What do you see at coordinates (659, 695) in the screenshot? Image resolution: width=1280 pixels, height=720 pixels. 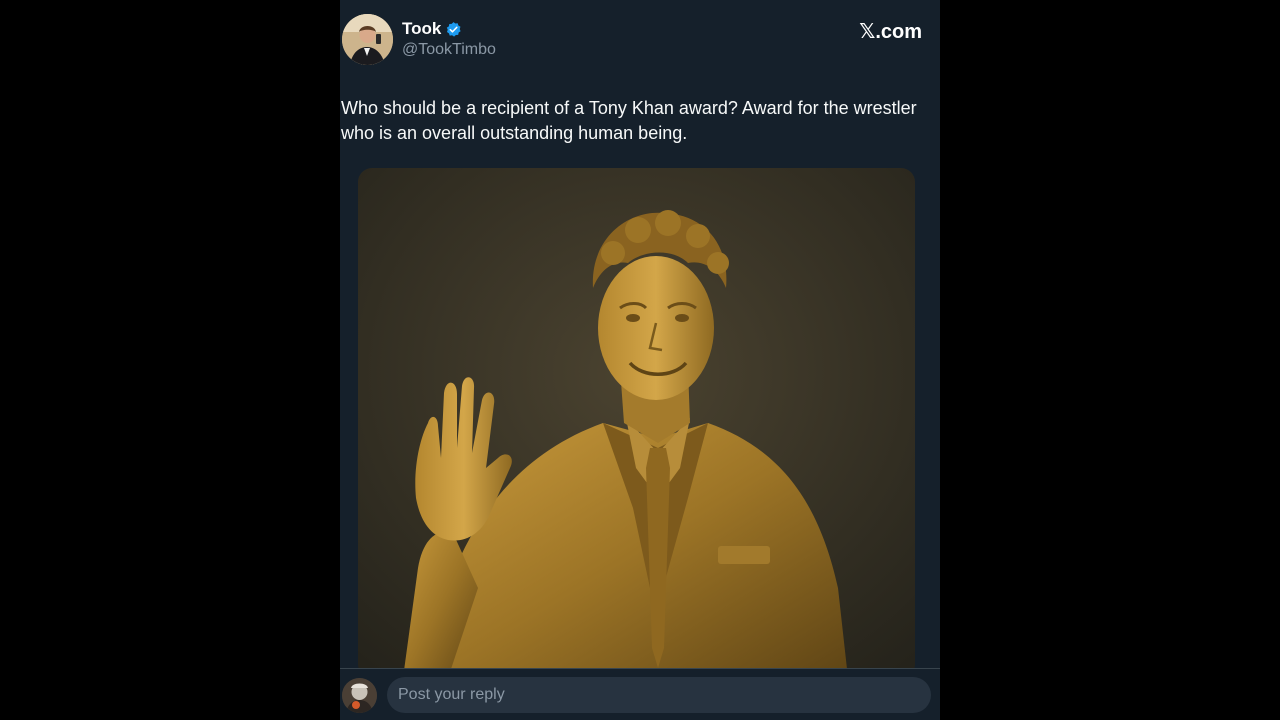 I see `reply-input` at bounding box center [659, 695].